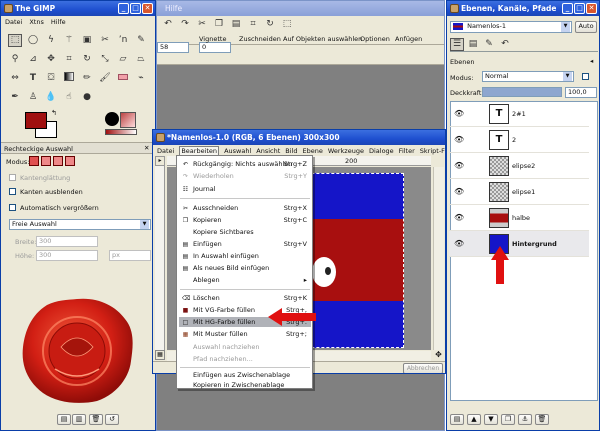 This screenshot has height=431, width=600. What do you see at coordinates (457, 44) in the screenshot?
I see `tab-layers-icon: ☰` at bounding box center [457, 44].